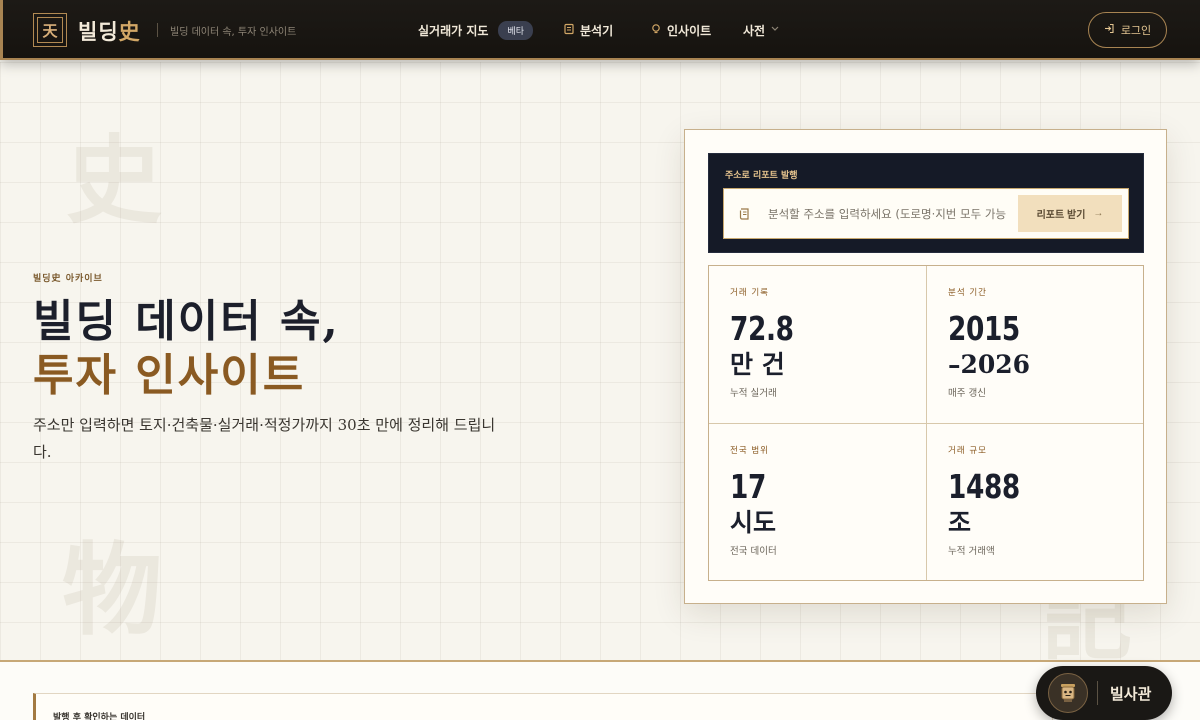 The width and height of the screenshot is (1200, 720). I want to click on nav-insight-label: 인사이트, so click(689, 30).